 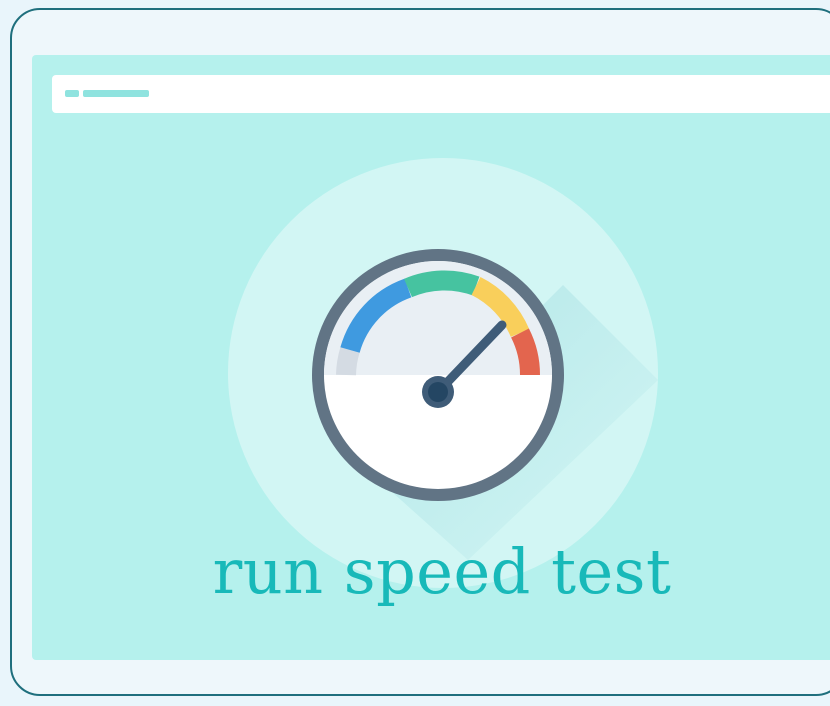 I want to click on gauge-segment-red, so click(x=525, y=352).